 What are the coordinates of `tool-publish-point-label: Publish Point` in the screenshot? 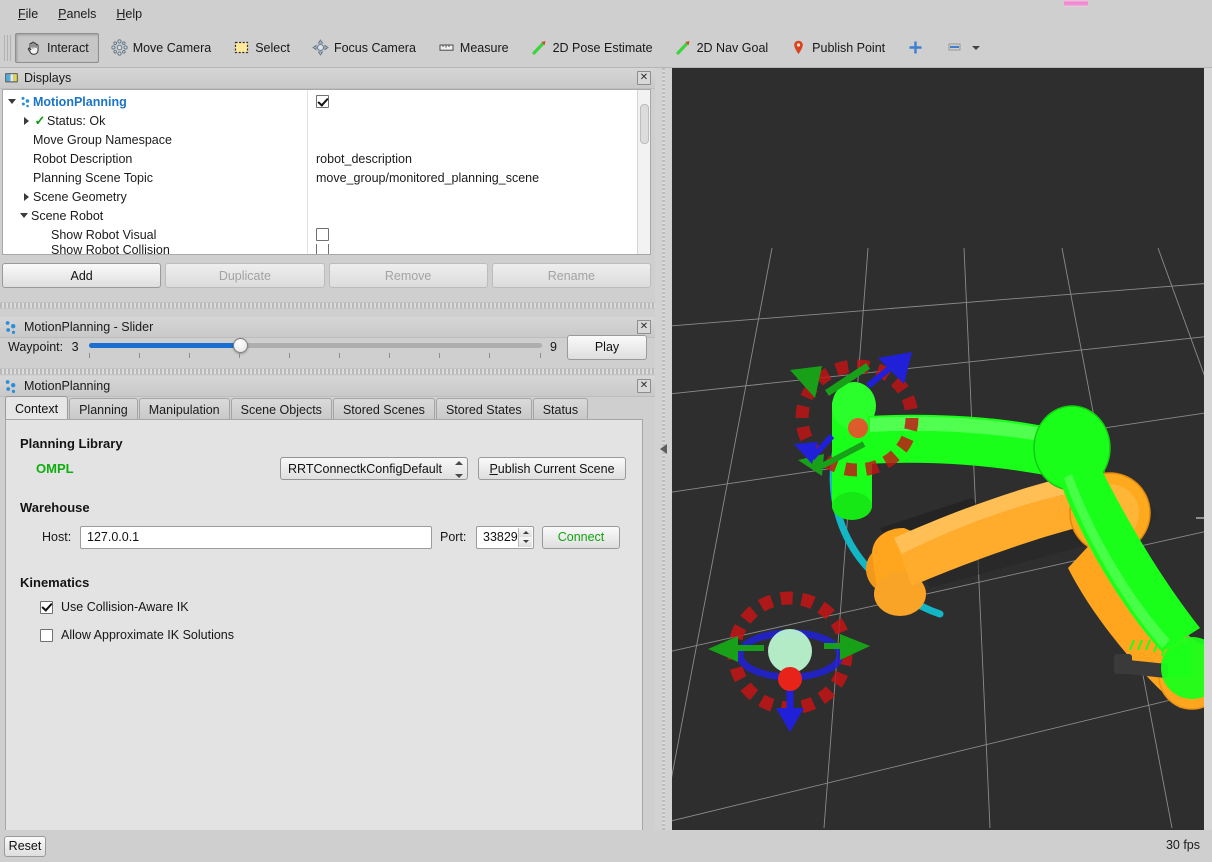 It's located at (849, 47).